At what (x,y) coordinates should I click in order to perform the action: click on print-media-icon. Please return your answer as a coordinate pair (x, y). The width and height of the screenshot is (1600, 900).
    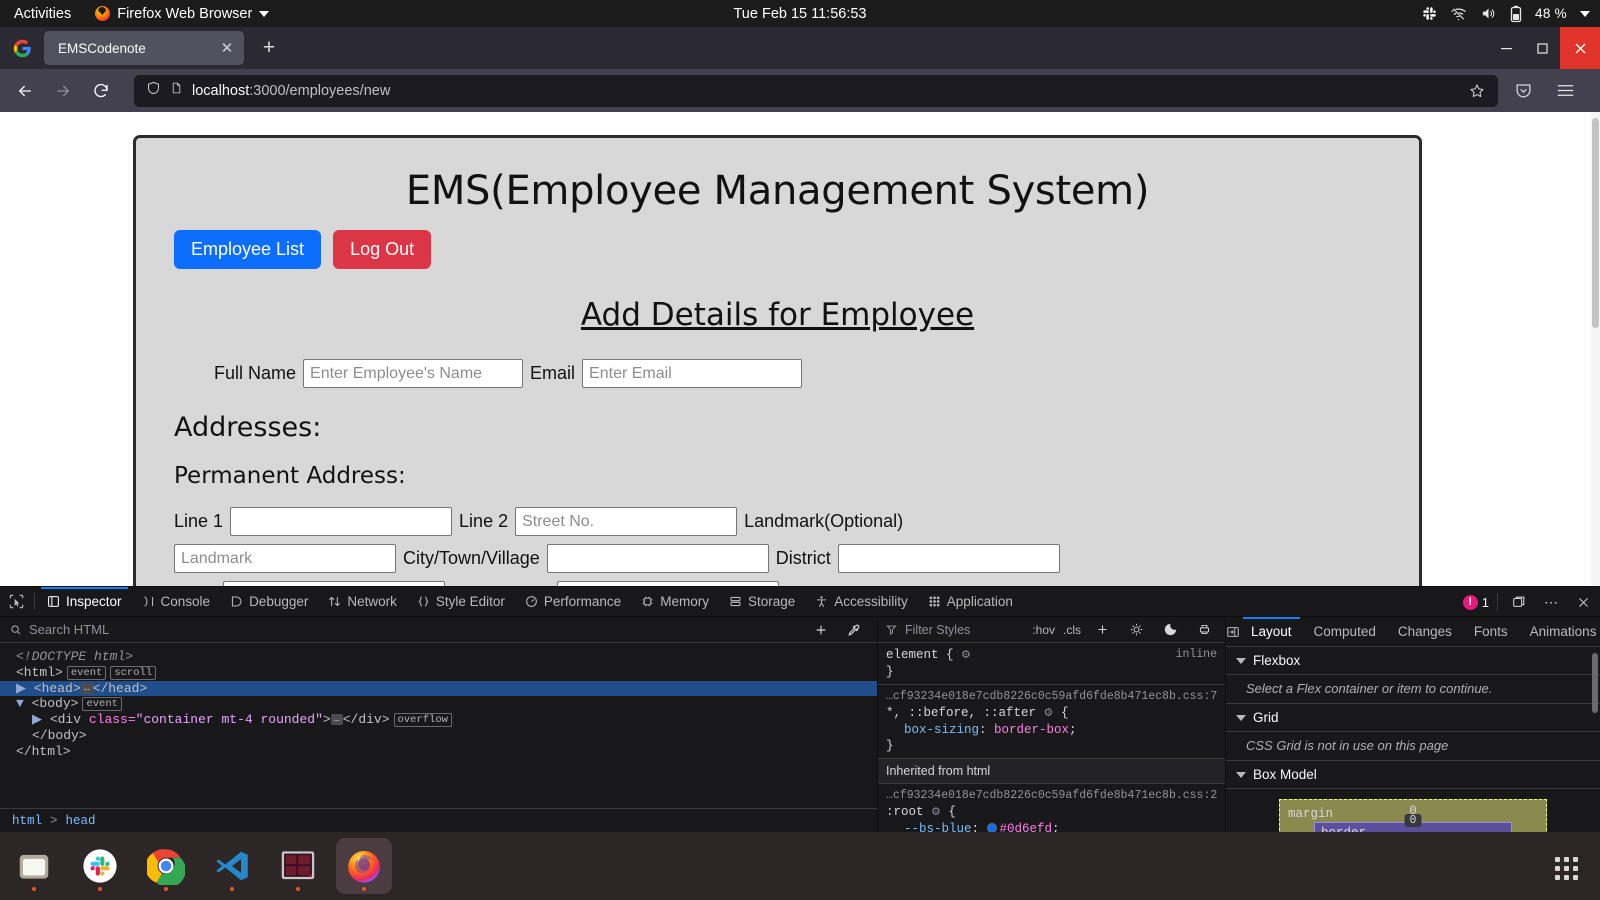
    Looking at the image, I should click on (1204, 630).